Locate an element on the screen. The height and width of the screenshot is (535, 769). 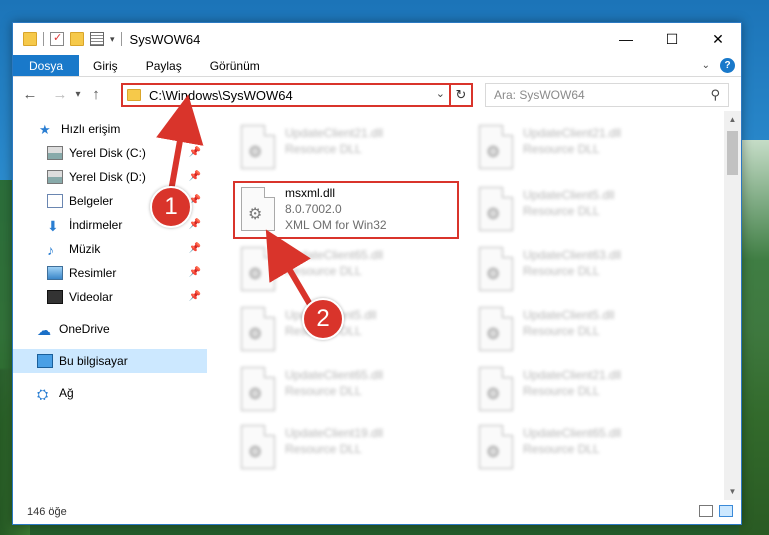
scroll-up-arrow-icon: ▲ is located at coordinates (732, 119).